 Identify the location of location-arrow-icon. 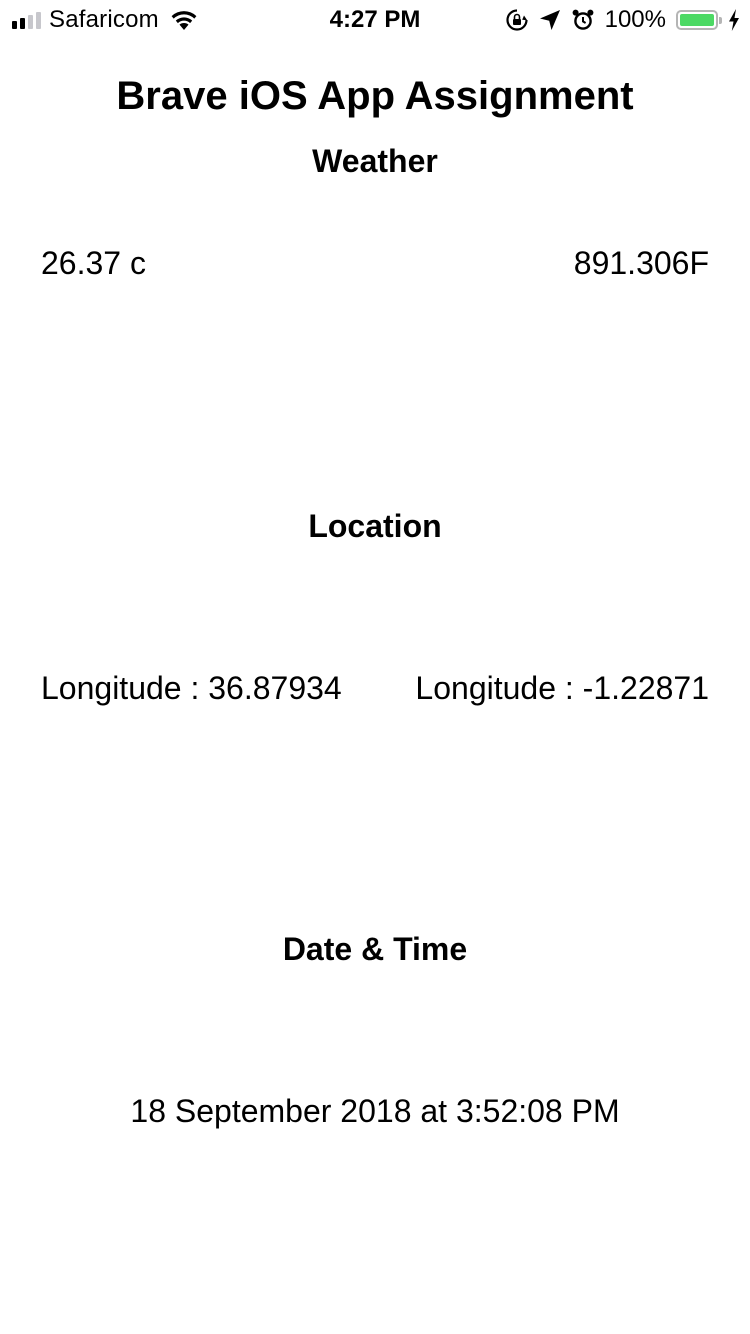
(549, 20).